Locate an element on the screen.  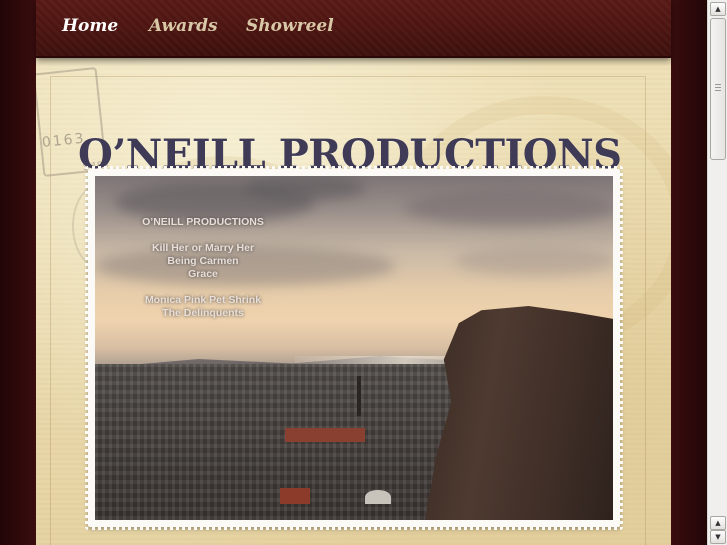
arrow-down-icon: ▼ is located at coordinates (718, 537).